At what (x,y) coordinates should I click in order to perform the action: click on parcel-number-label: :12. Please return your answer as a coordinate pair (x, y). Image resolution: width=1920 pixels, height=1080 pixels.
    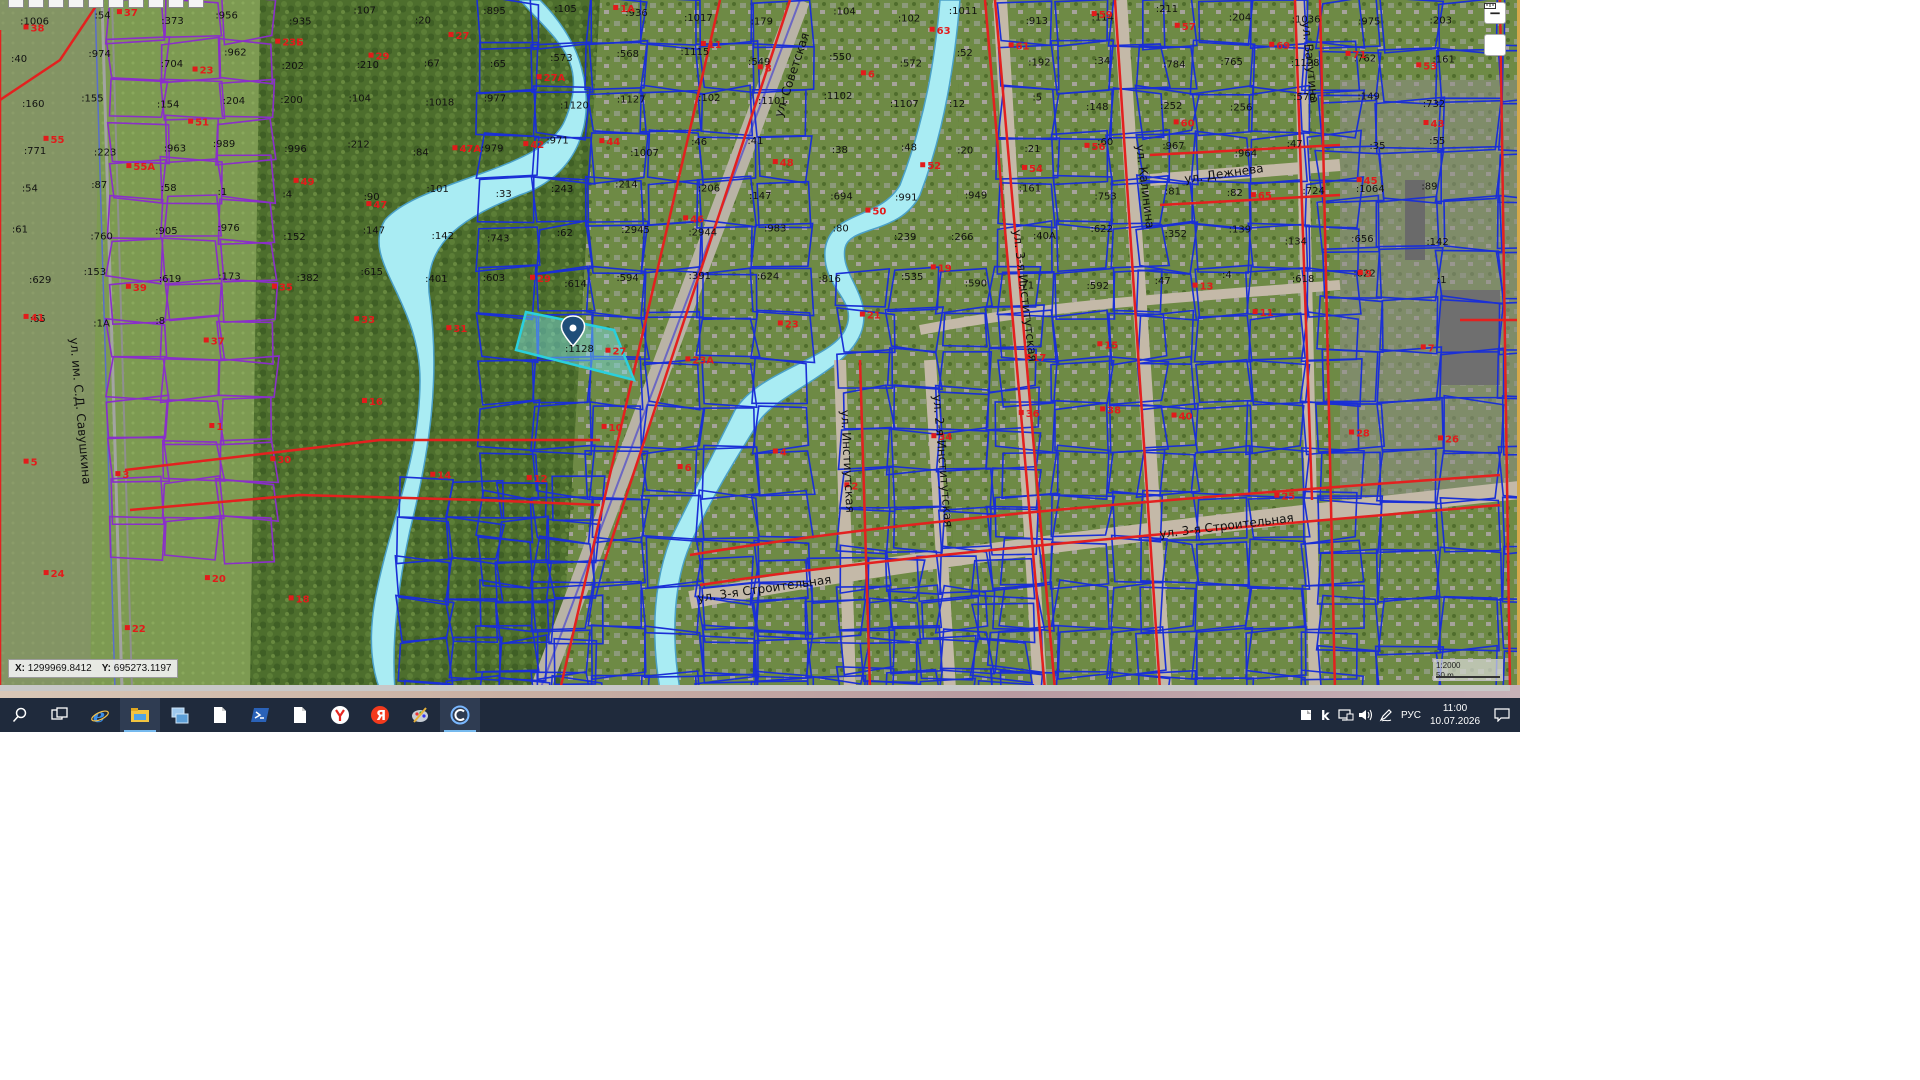
    Looking at the image, I should click on (957, 104).